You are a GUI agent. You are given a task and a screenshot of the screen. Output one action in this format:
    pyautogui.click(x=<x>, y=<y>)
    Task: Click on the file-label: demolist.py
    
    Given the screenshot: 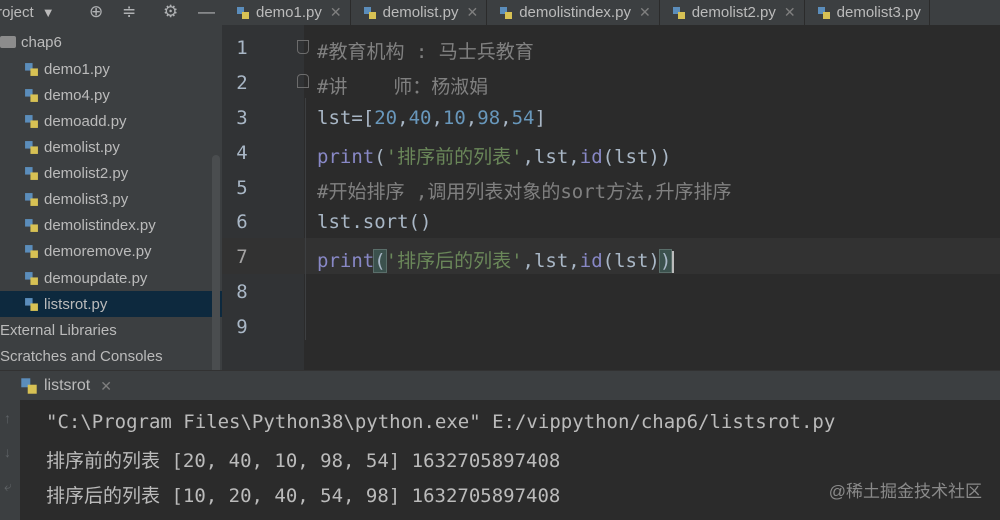 What is the action you would take?
    pyautogui.click(x=82, y=147)
    